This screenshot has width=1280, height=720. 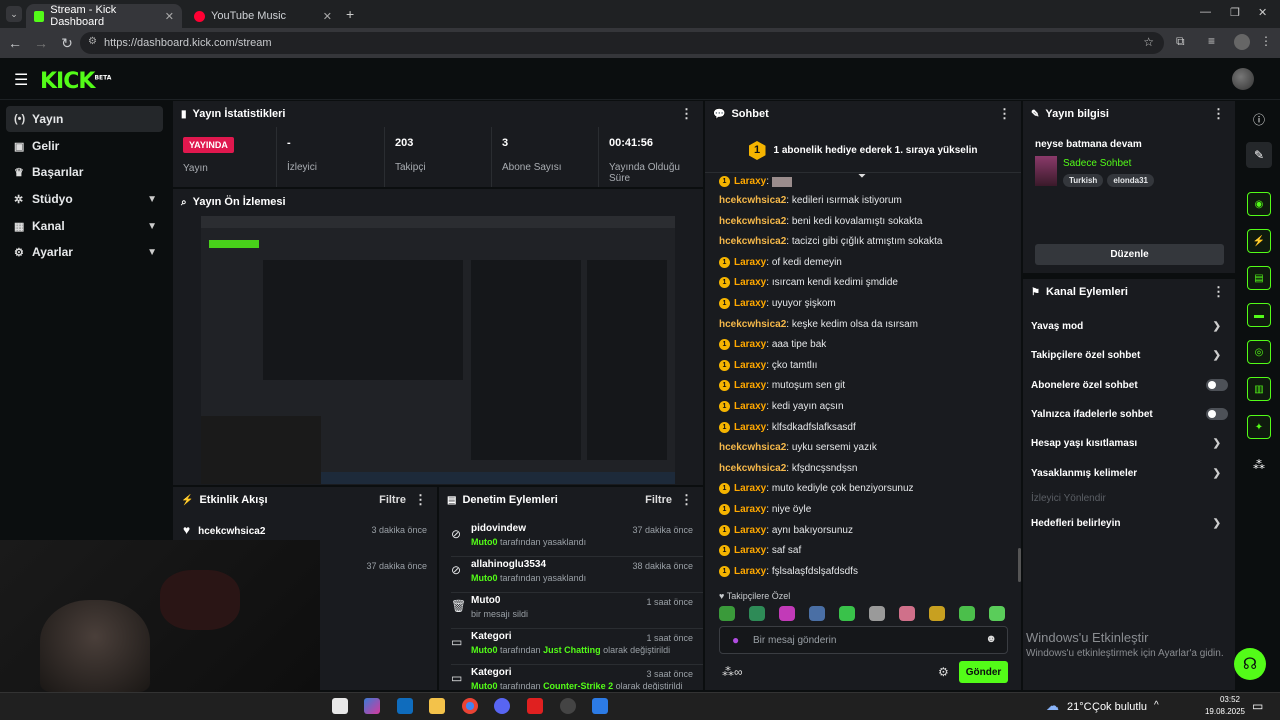 I want to click on tag: elonda31, so click(x=1130, y=180).